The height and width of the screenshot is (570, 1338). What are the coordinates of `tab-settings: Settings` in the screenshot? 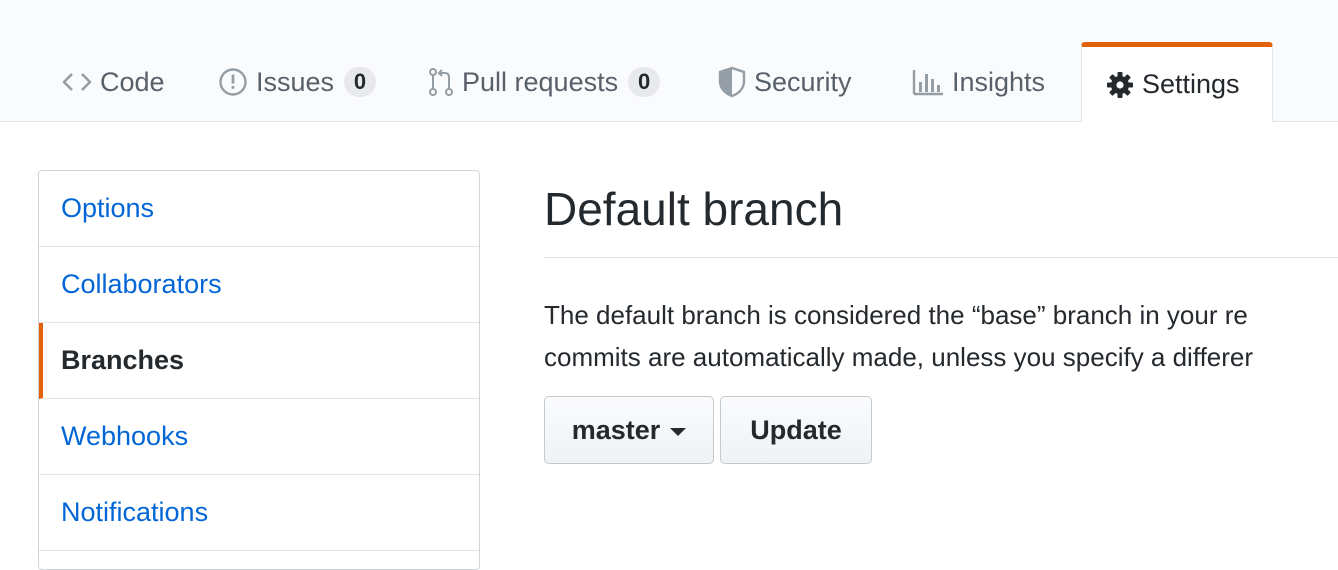 It's located at (1177, 82).